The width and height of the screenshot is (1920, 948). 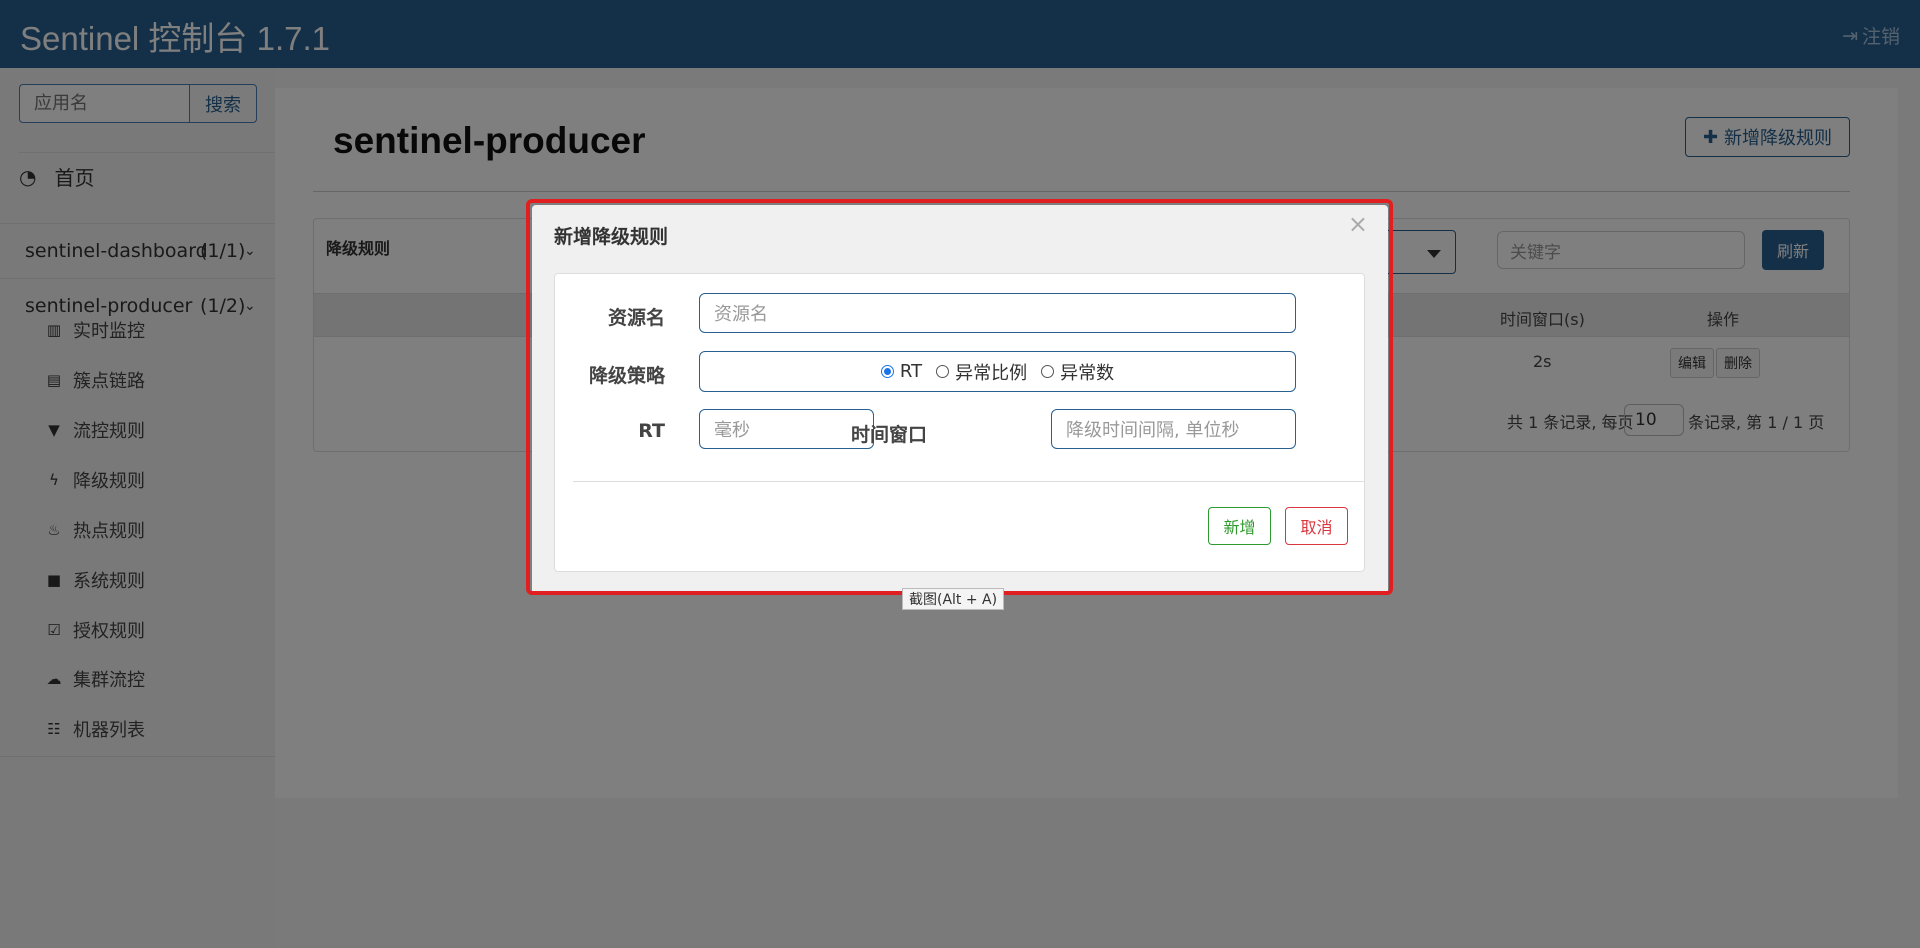 I want to click on strategy-radio-rt: RT, so click(x=901, y=371).